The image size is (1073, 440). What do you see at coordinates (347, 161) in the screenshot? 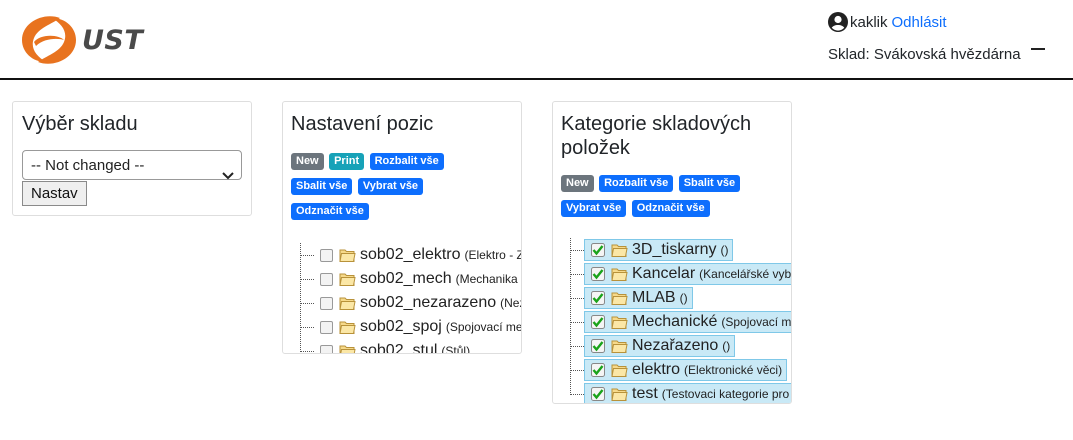
I see `print-button: Print` at bounding box center [347, 161].